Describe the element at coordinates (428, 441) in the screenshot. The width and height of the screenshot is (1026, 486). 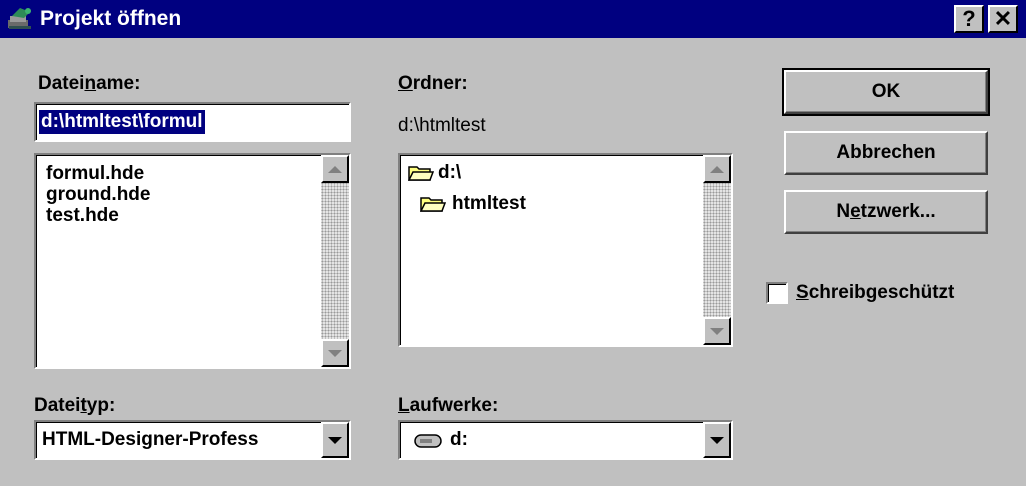
I see `hard-drive-icon` at that location.